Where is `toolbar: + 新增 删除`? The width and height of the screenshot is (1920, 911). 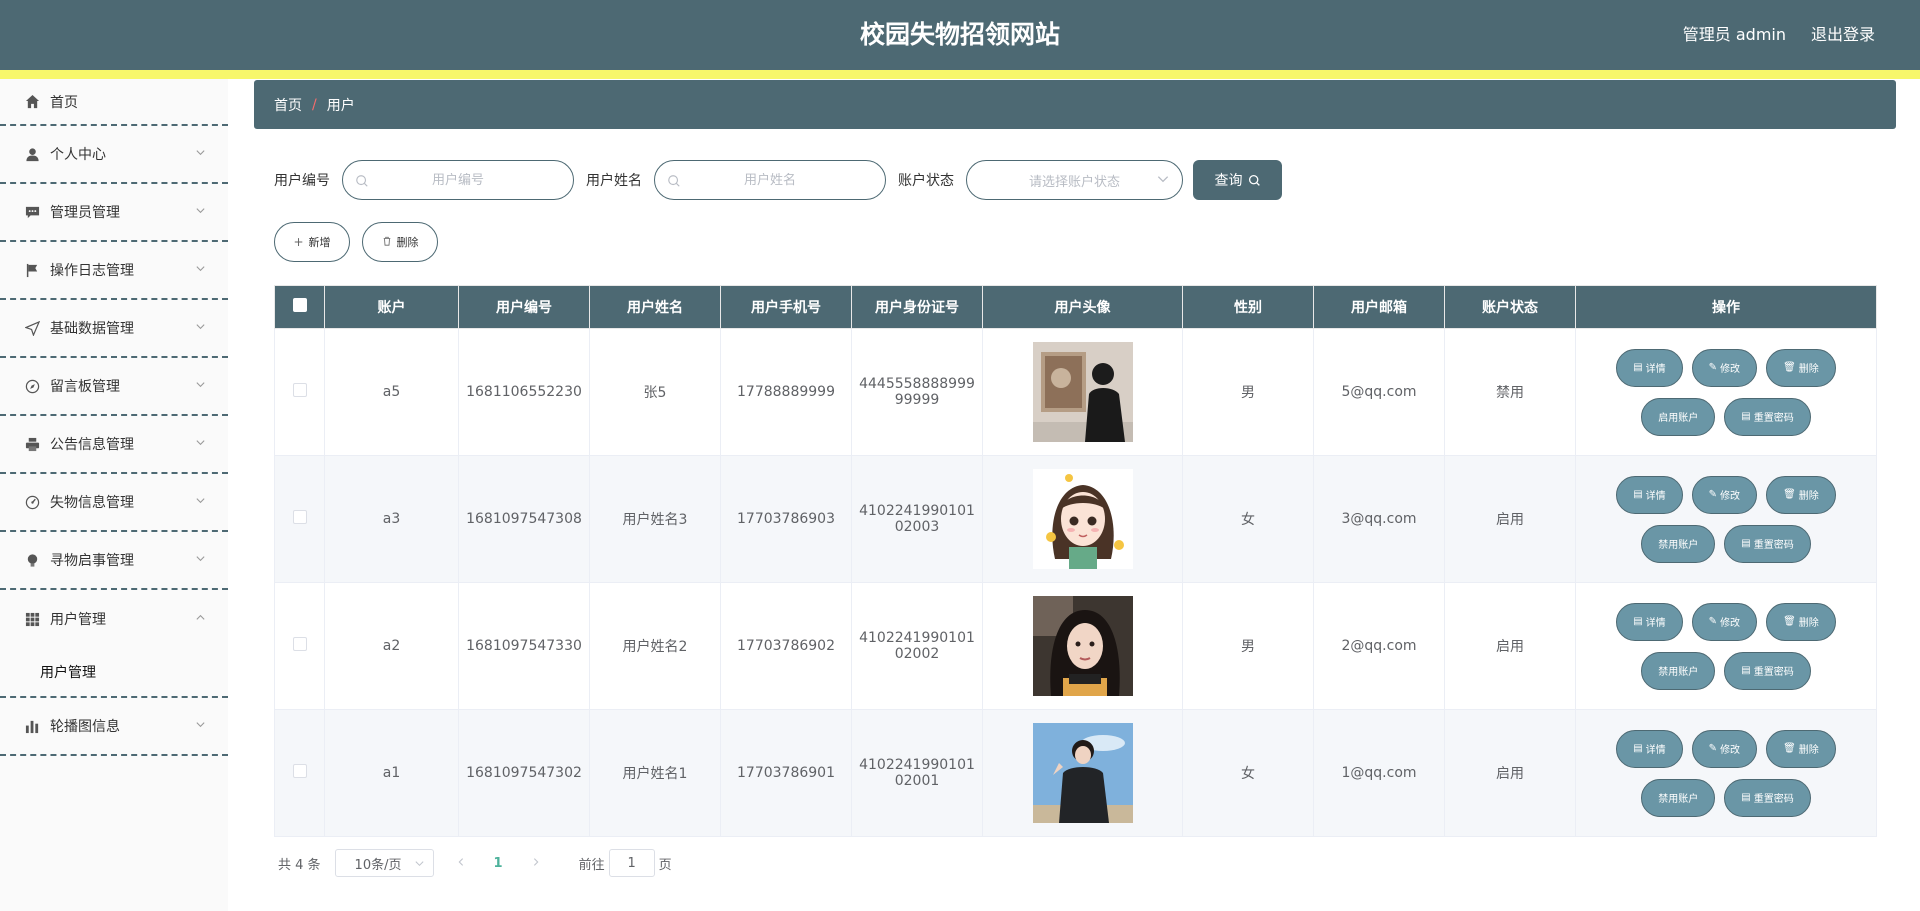
toolbar: + 新增 删除 is located at coordinates (362, 242).